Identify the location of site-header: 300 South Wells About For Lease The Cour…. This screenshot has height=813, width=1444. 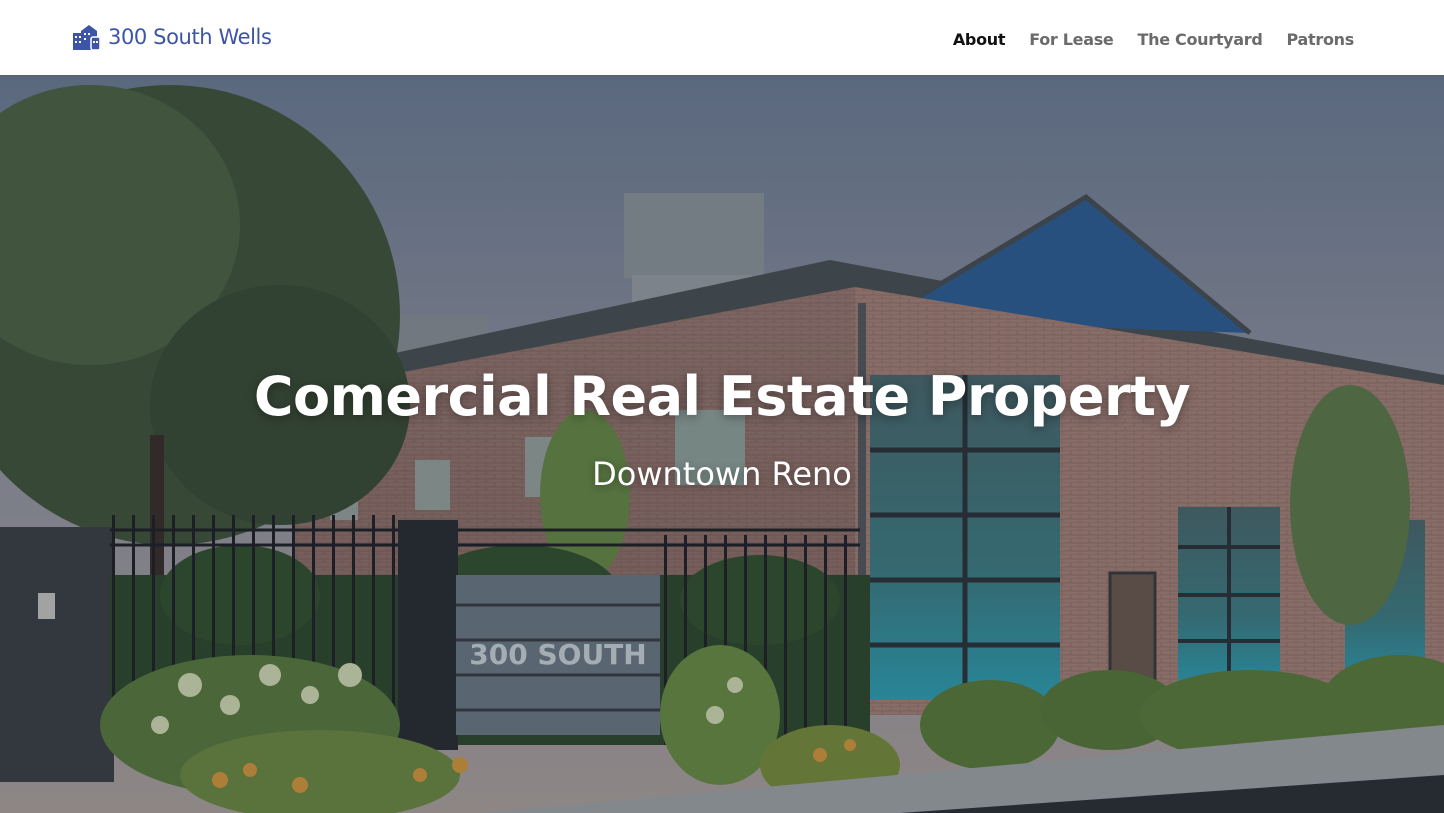
(722, 37).